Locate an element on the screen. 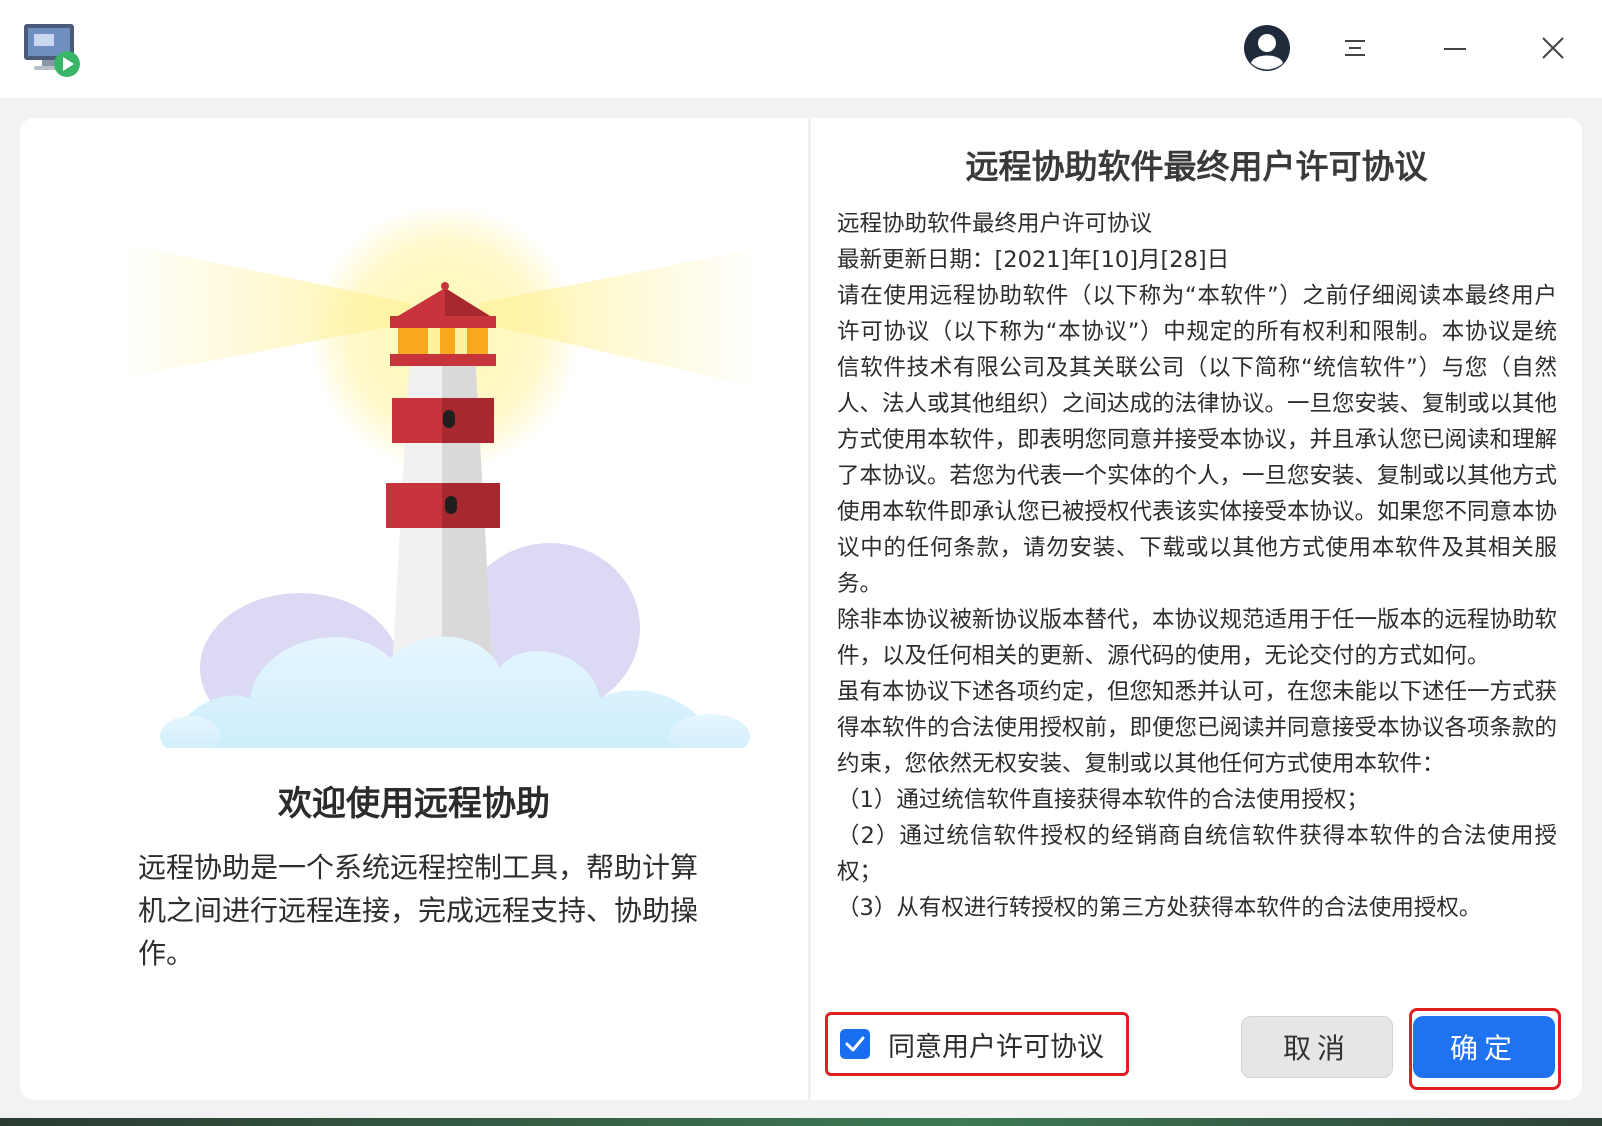 Image resolution: width=1602 pixels, height=1126 pixels. license-title: 远程协助软件最终用户许可协议 is located at coordinates (1196, 166).